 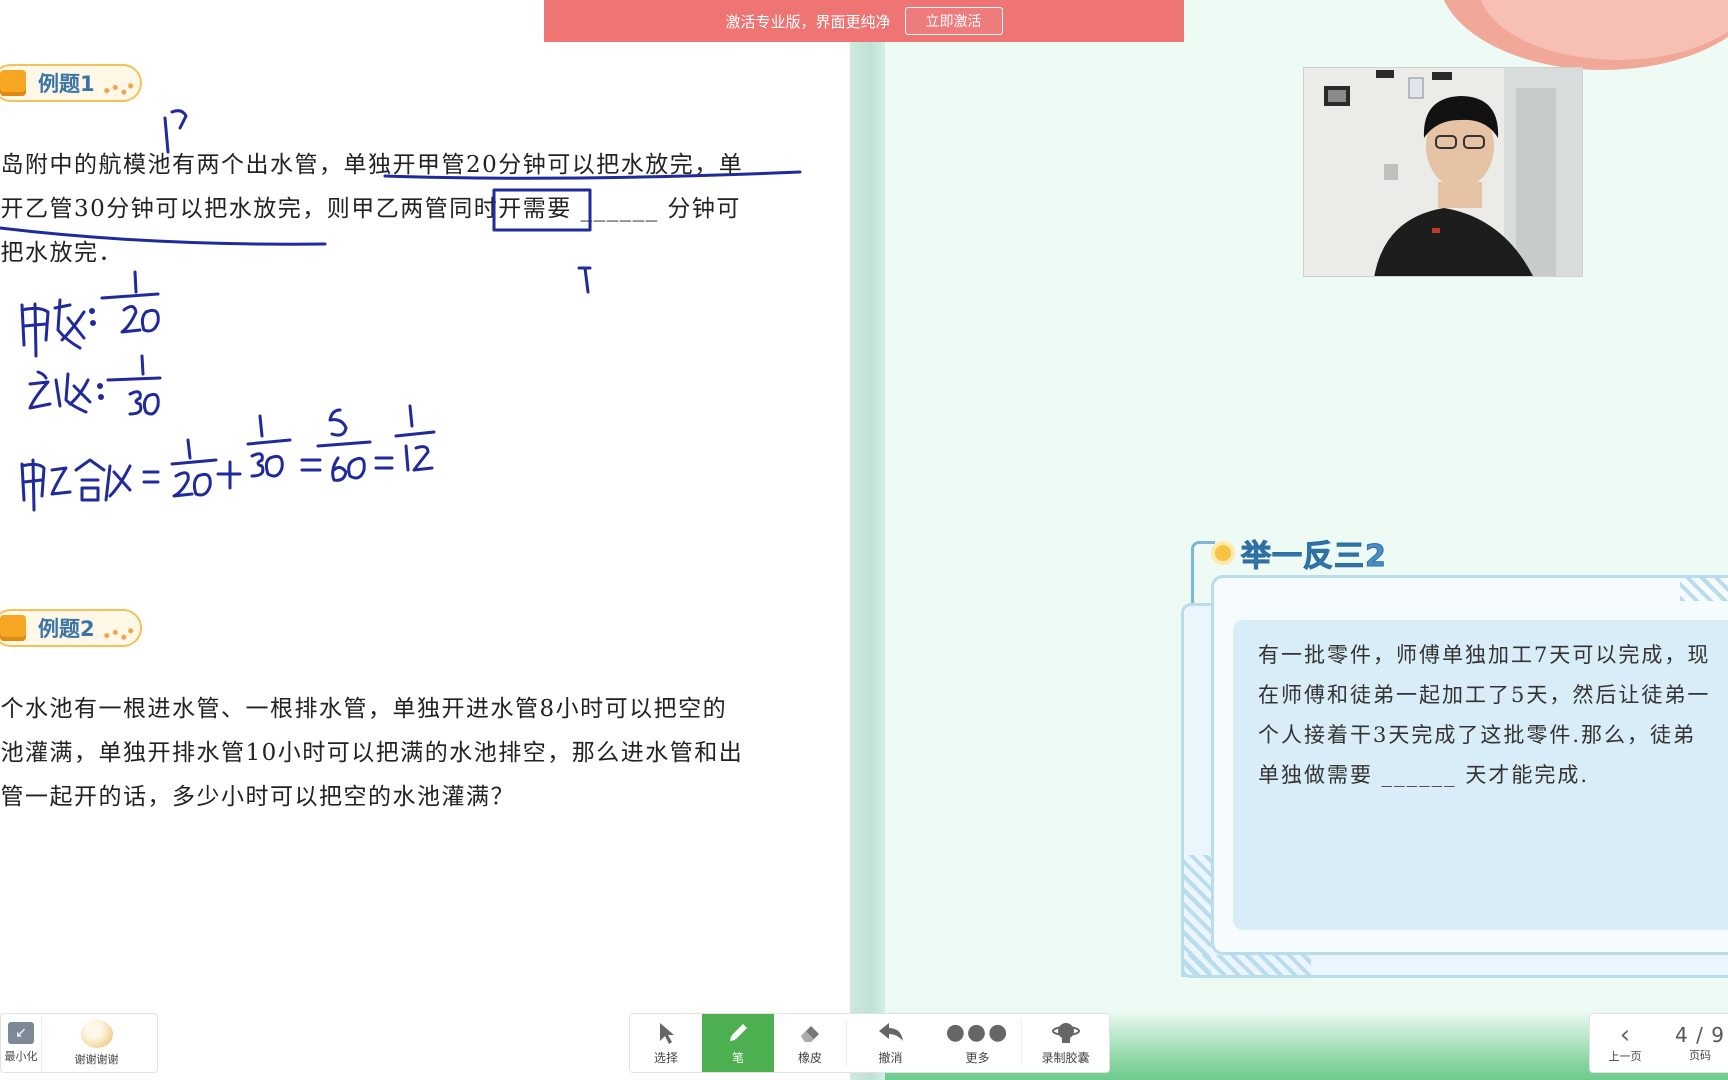 What do you see at coordinates (953, 21) in the screenshot?
I see `activate-button: 立即激活` at bounding box center [953, 21].